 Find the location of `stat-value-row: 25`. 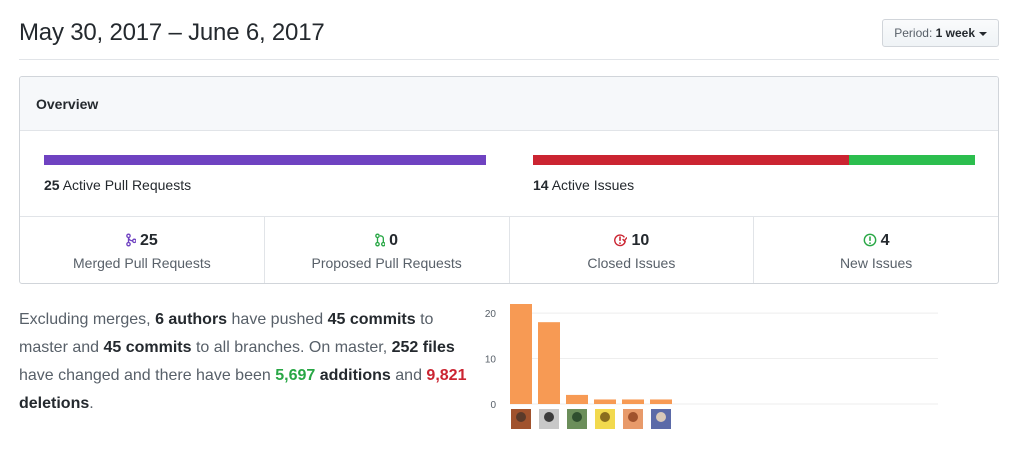

stat-value-row: 25 is located at coordinates (142, 241).